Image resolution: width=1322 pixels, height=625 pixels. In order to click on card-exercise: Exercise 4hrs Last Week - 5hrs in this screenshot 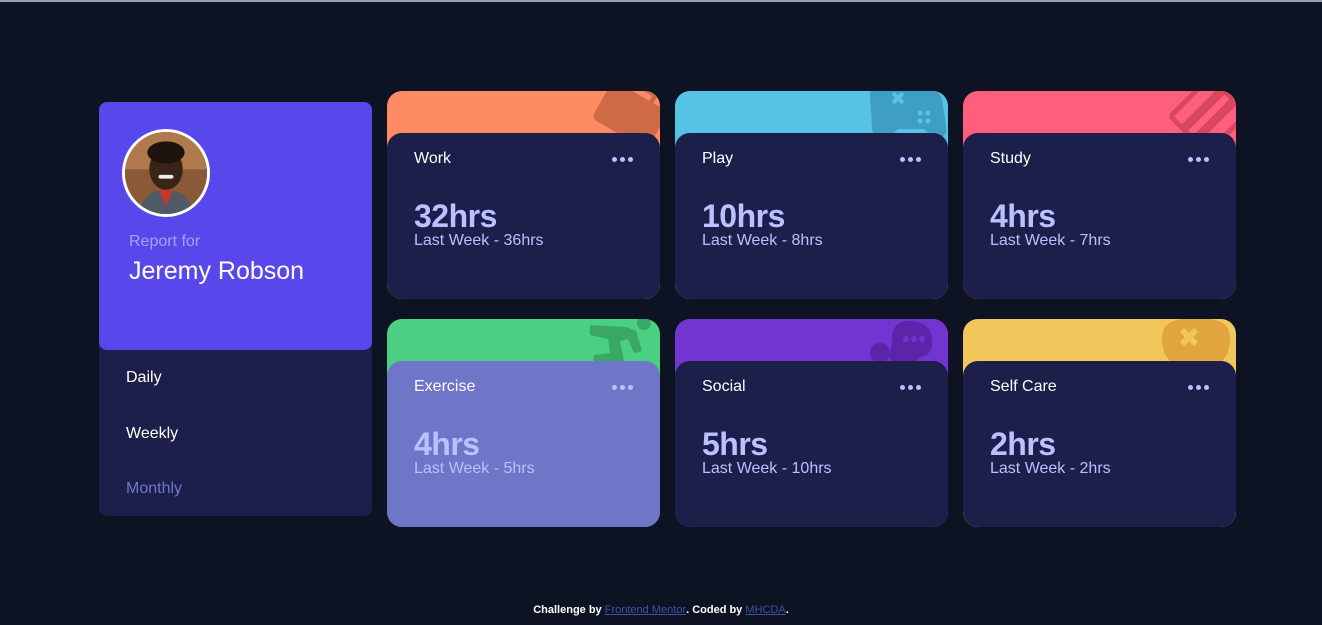, I will do `click(523, 423)`.